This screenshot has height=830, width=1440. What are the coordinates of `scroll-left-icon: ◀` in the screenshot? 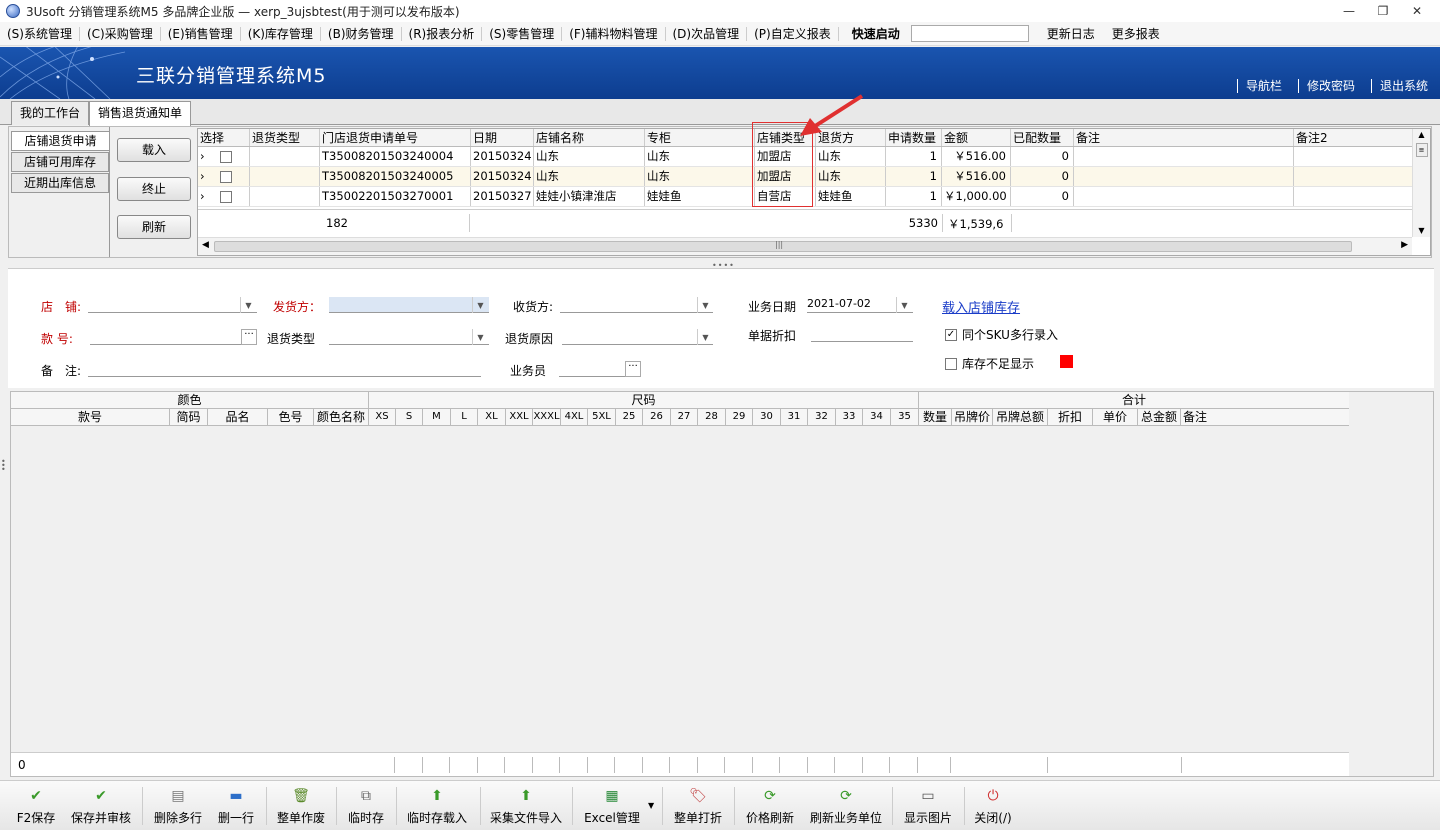 It's located at (205, 245).